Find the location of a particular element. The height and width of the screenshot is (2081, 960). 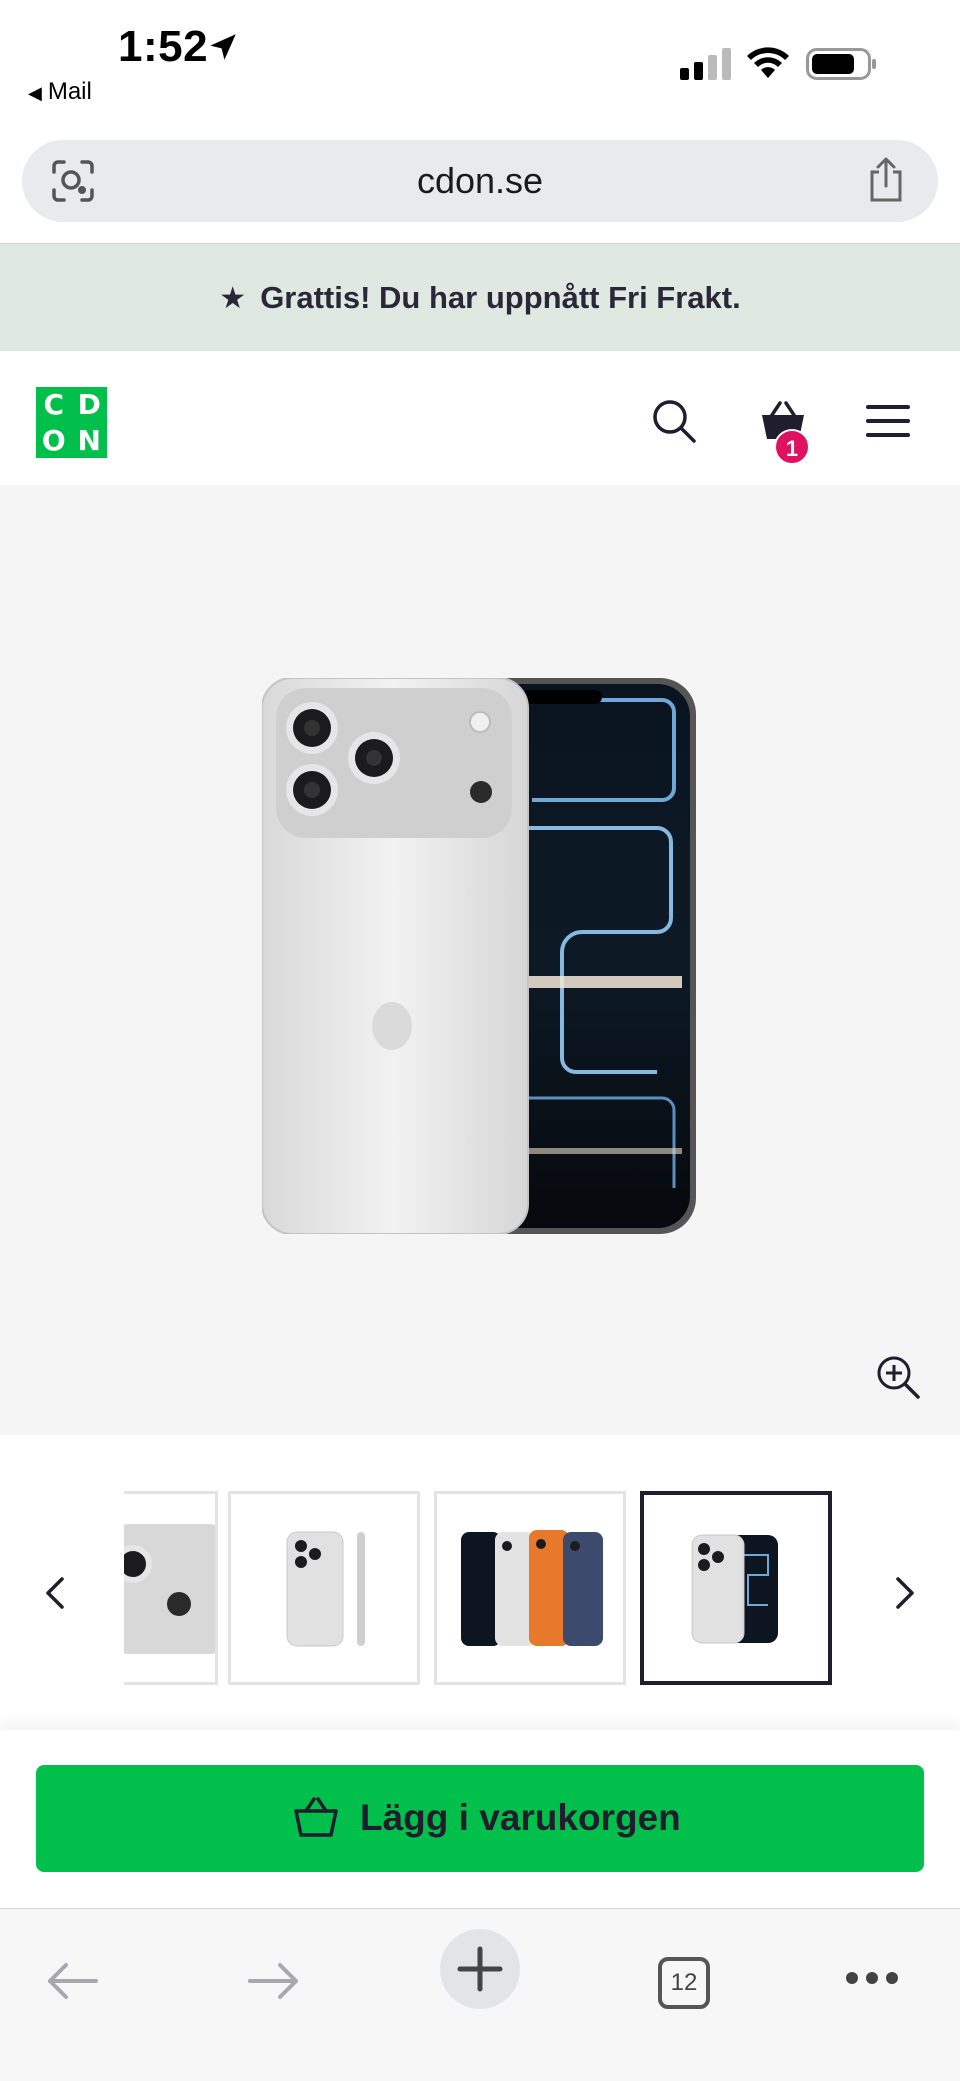

url-text: cdon.se is located at coordinates (480, 181).